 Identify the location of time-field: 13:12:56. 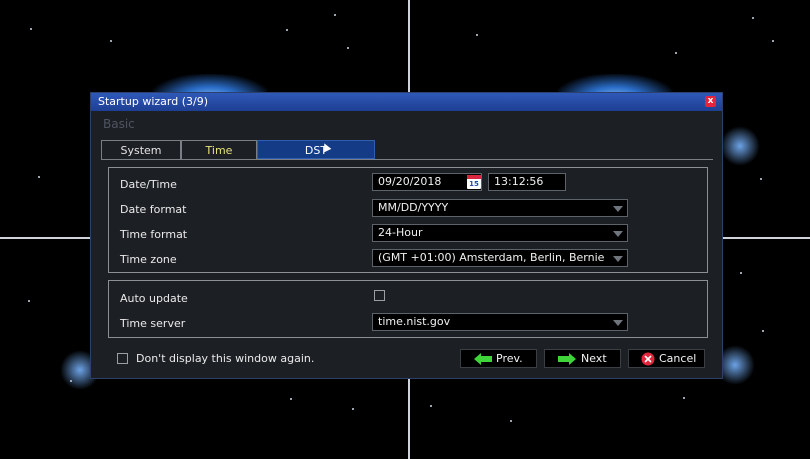
(527, 182).